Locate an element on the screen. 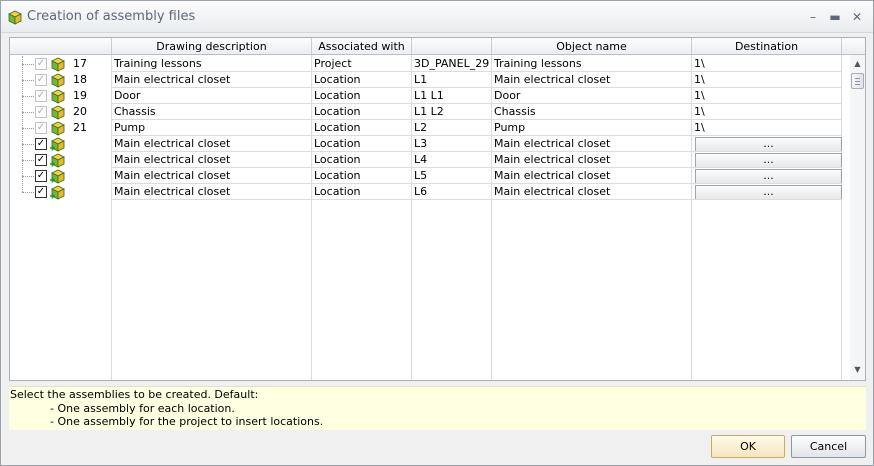  tree-trunk is located at coordinates (22, 124).